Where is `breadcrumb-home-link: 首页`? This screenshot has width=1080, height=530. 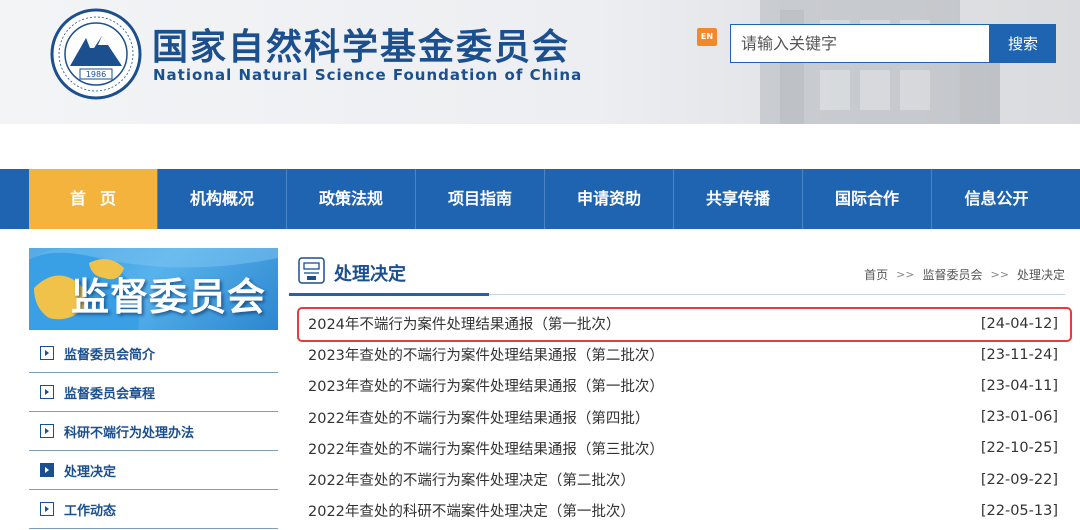 breadcrumb-home-link: 首页 is located at coordinates (876, 274).